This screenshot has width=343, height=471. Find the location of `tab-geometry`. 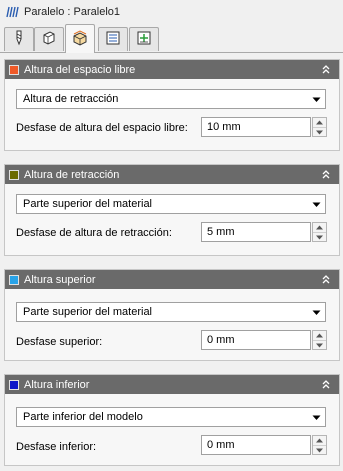

tab-geometry is located at coordinates (49, 39).